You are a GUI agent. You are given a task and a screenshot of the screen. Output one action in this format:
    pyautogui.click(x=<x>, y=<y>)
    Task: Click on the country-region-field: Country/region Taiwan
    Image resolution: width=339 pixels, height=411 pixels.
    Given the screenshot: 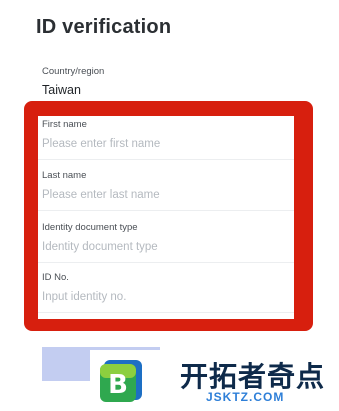 What is the action you would take?
    pyautogui.click(x=172, y=81)
    